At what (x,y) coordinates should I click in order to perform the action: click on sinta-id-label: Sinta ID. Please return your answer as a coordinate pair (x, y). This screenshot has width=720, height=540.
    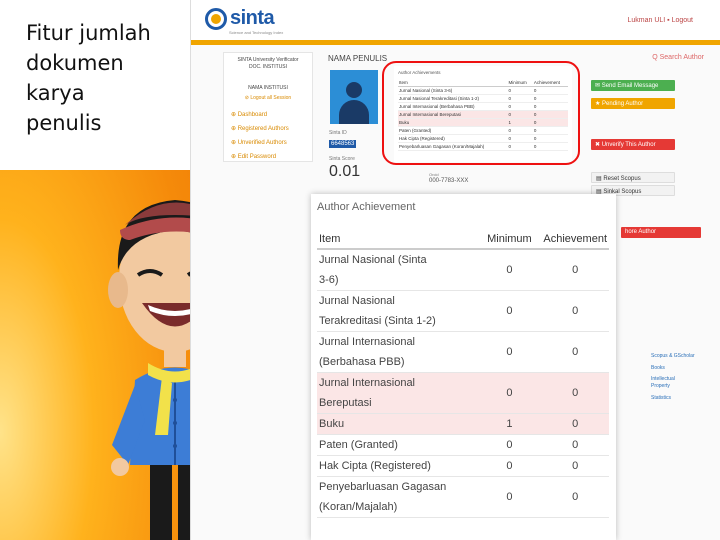
    Looking at the image, I should click on (338, 133).